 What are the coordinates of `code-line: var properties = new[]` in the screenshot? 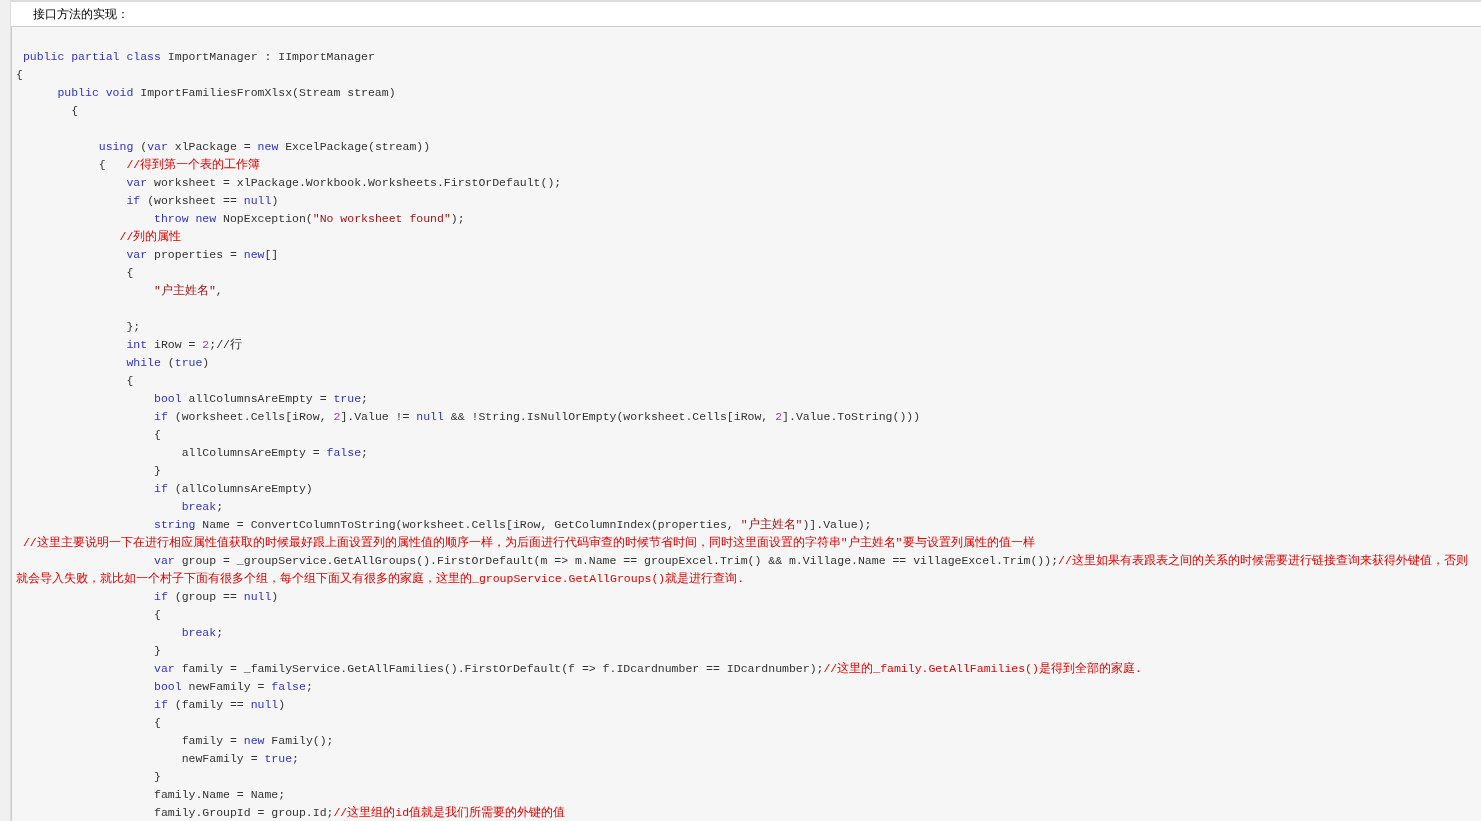 It's located at (202, 254).